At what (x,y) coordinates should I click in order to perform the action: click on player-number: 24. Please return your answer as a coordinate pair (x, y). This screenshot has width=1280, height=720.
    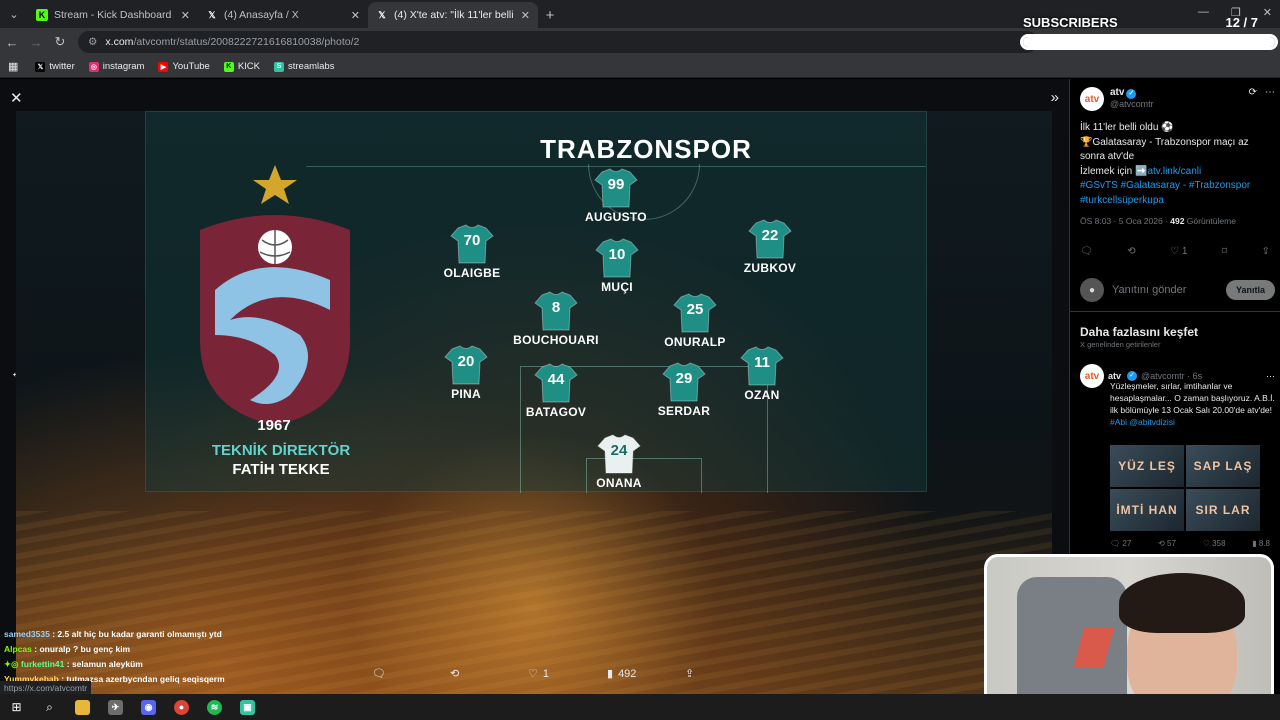
    Looking at the image, I should click on (619, 450).